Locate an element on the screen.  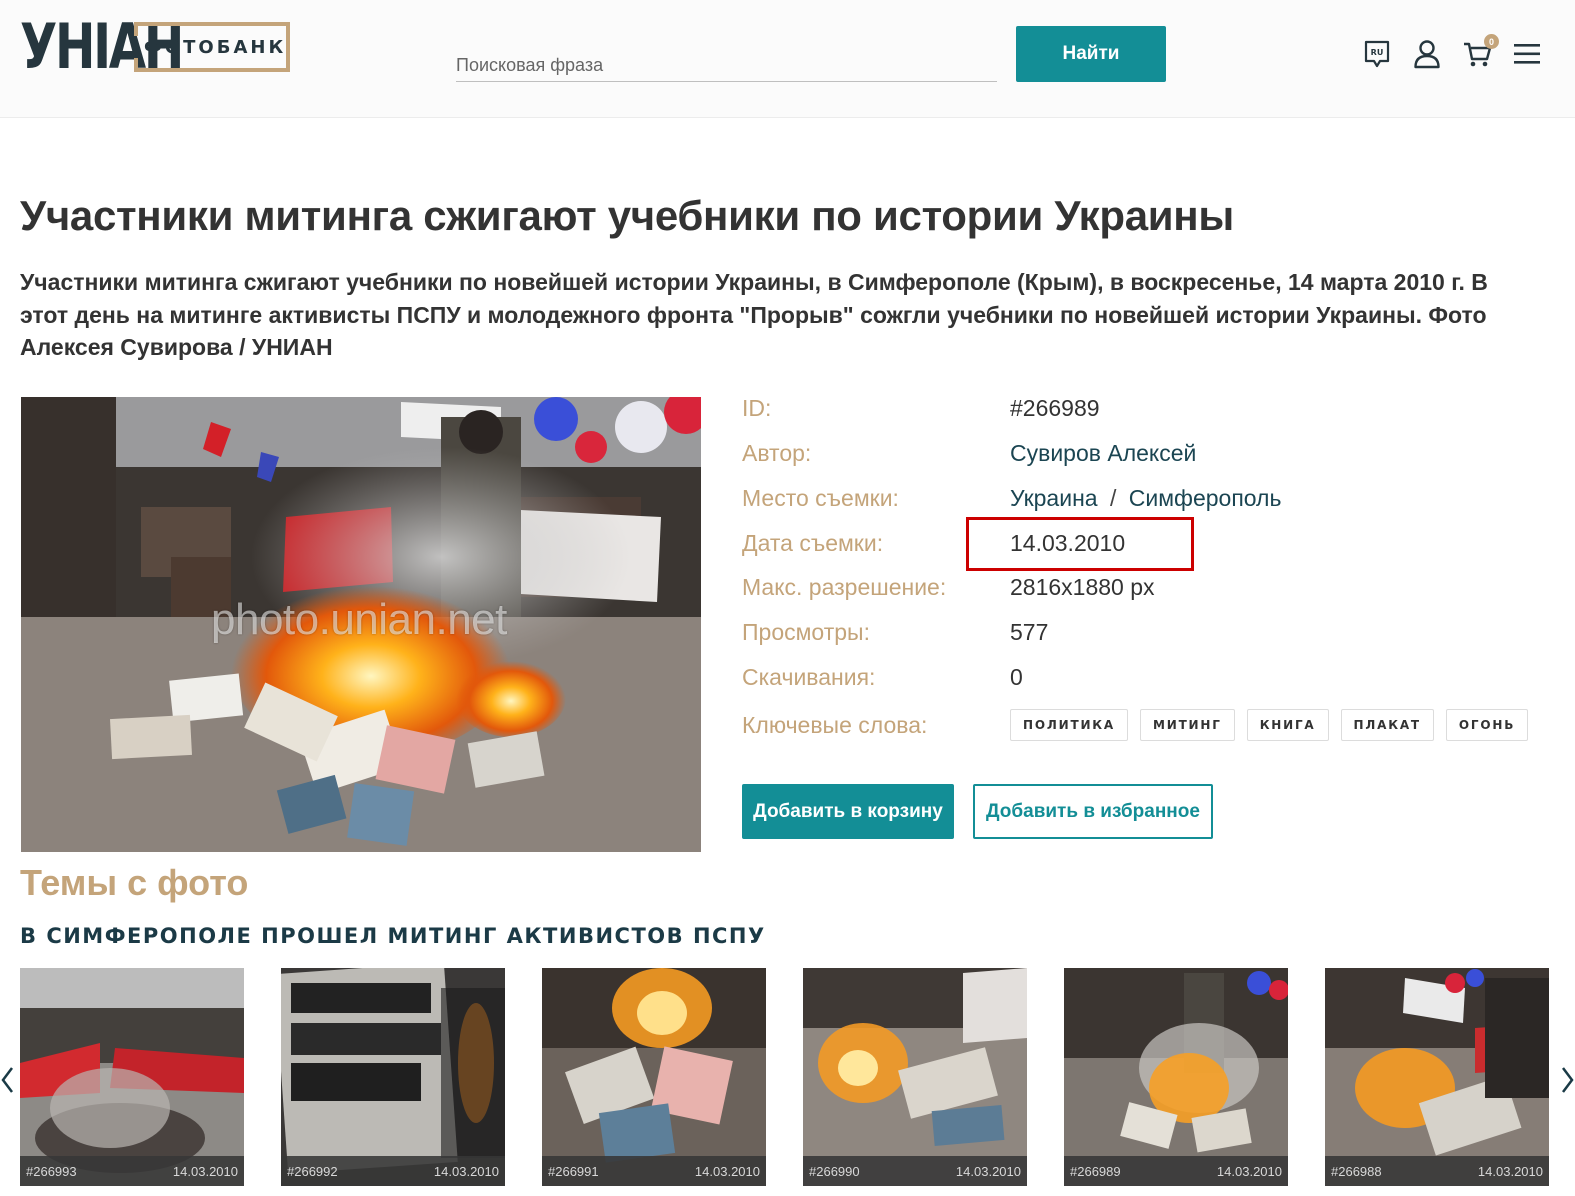
photo-watermark: photo.unian.net is located at coordinates (359, 619).